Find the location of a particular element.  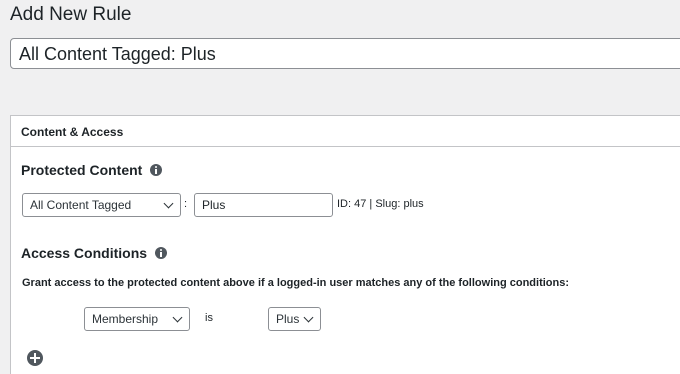

access-conditions-heading: Access Conditions is located at coordinates (94, 253).